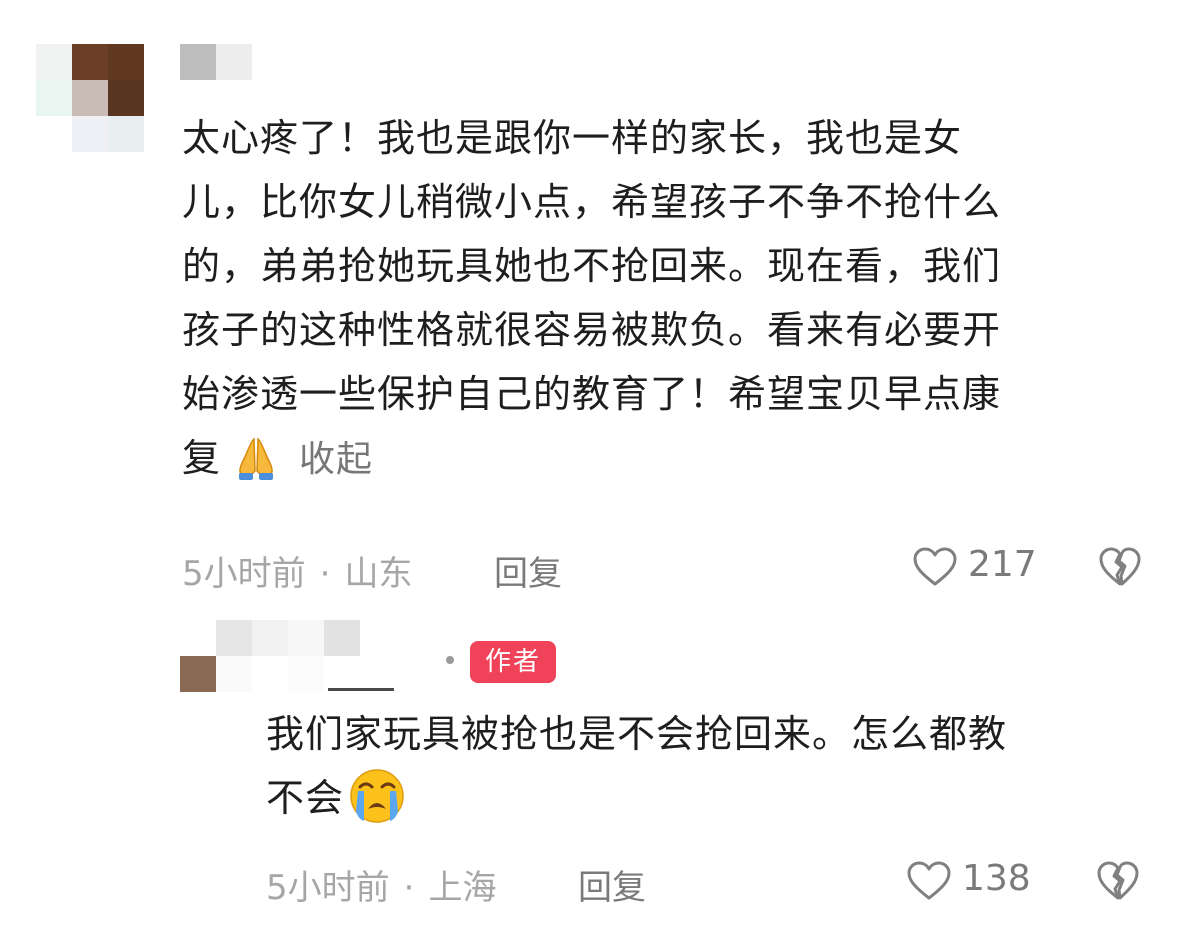 This screenshot has width=1200, height=928. What do you see at coordinates (1002, 564) in the screenshot?
I see `like-count: 217` at bounding box center [1002, 564].